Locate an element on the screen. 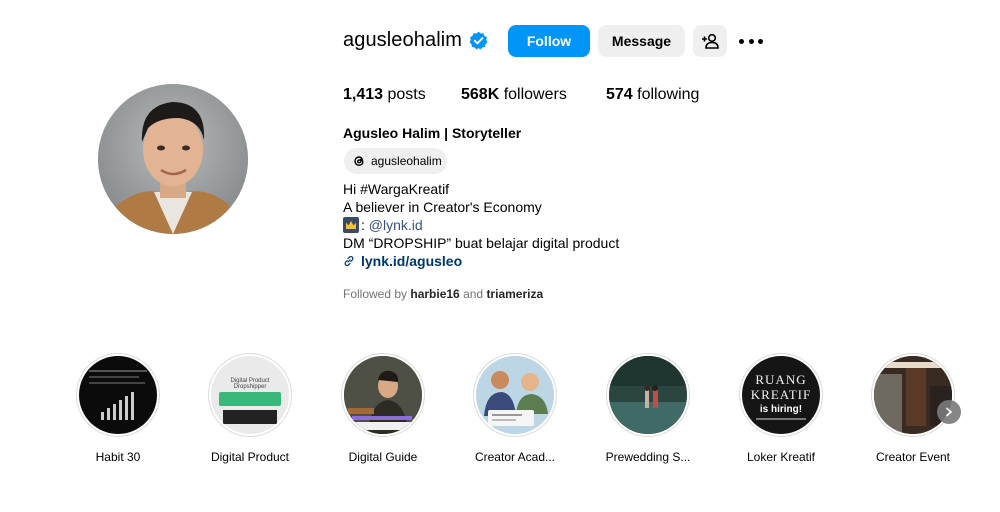 The image size is (1000, 512). bio-line-3: : @lynk.id is located at coordinates (383, 225).